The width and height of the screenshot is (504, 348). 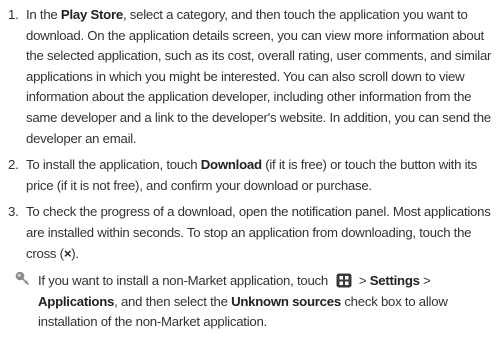 I want to click on tip-pin-icon, so click(x=23, y=281).